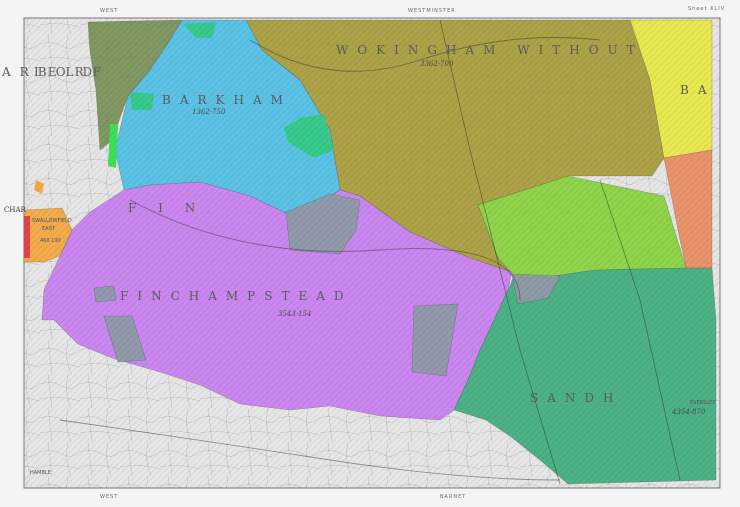 This screenshot has width=740, height=507. Describe the element at coordinates (40, 473) in the screenshot. I see `label-hamble: HAMBLE` at that location.